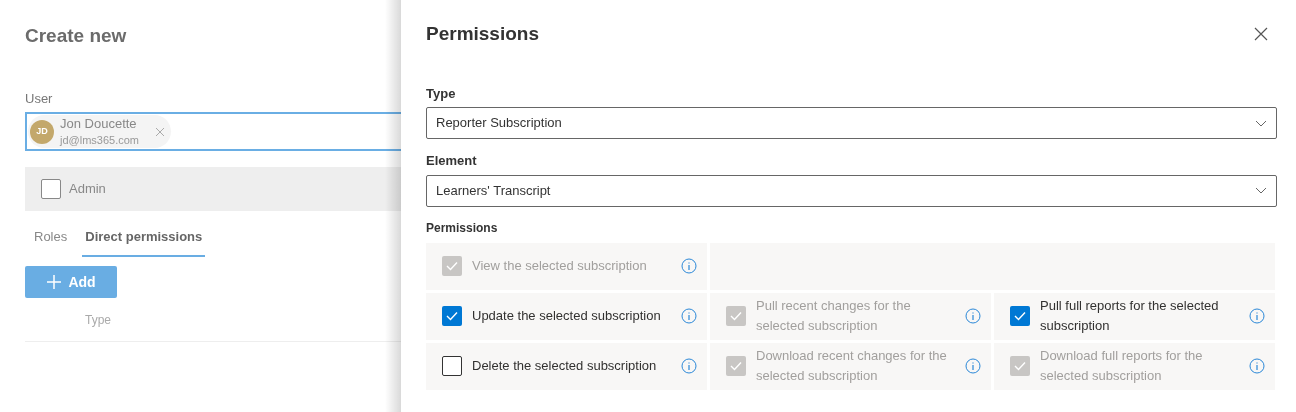  I want to click on tab: Direct permissions, so click(144, 238).